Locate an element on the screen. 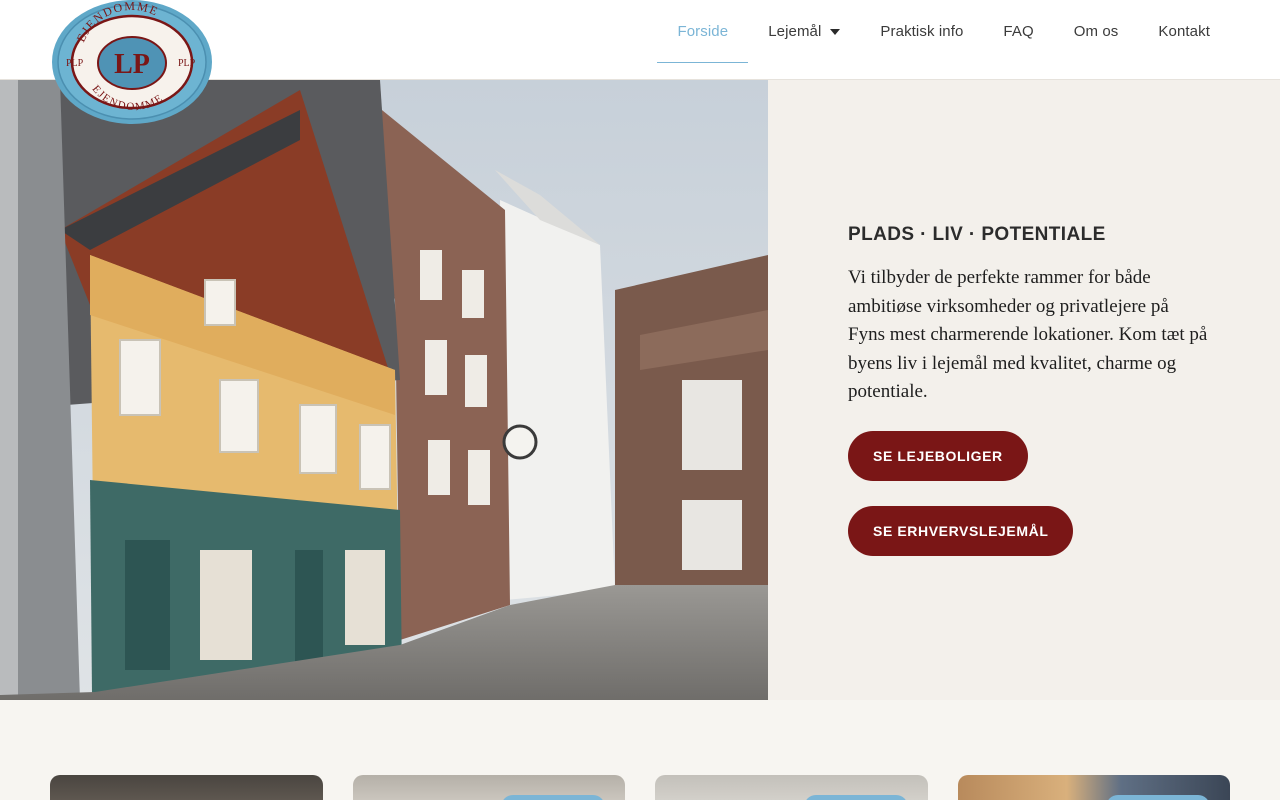 The image size is (1280, 800). site-logo: EJENDOMME EJENDOMME LP PLP PLP is located at coordinates (132, 62).